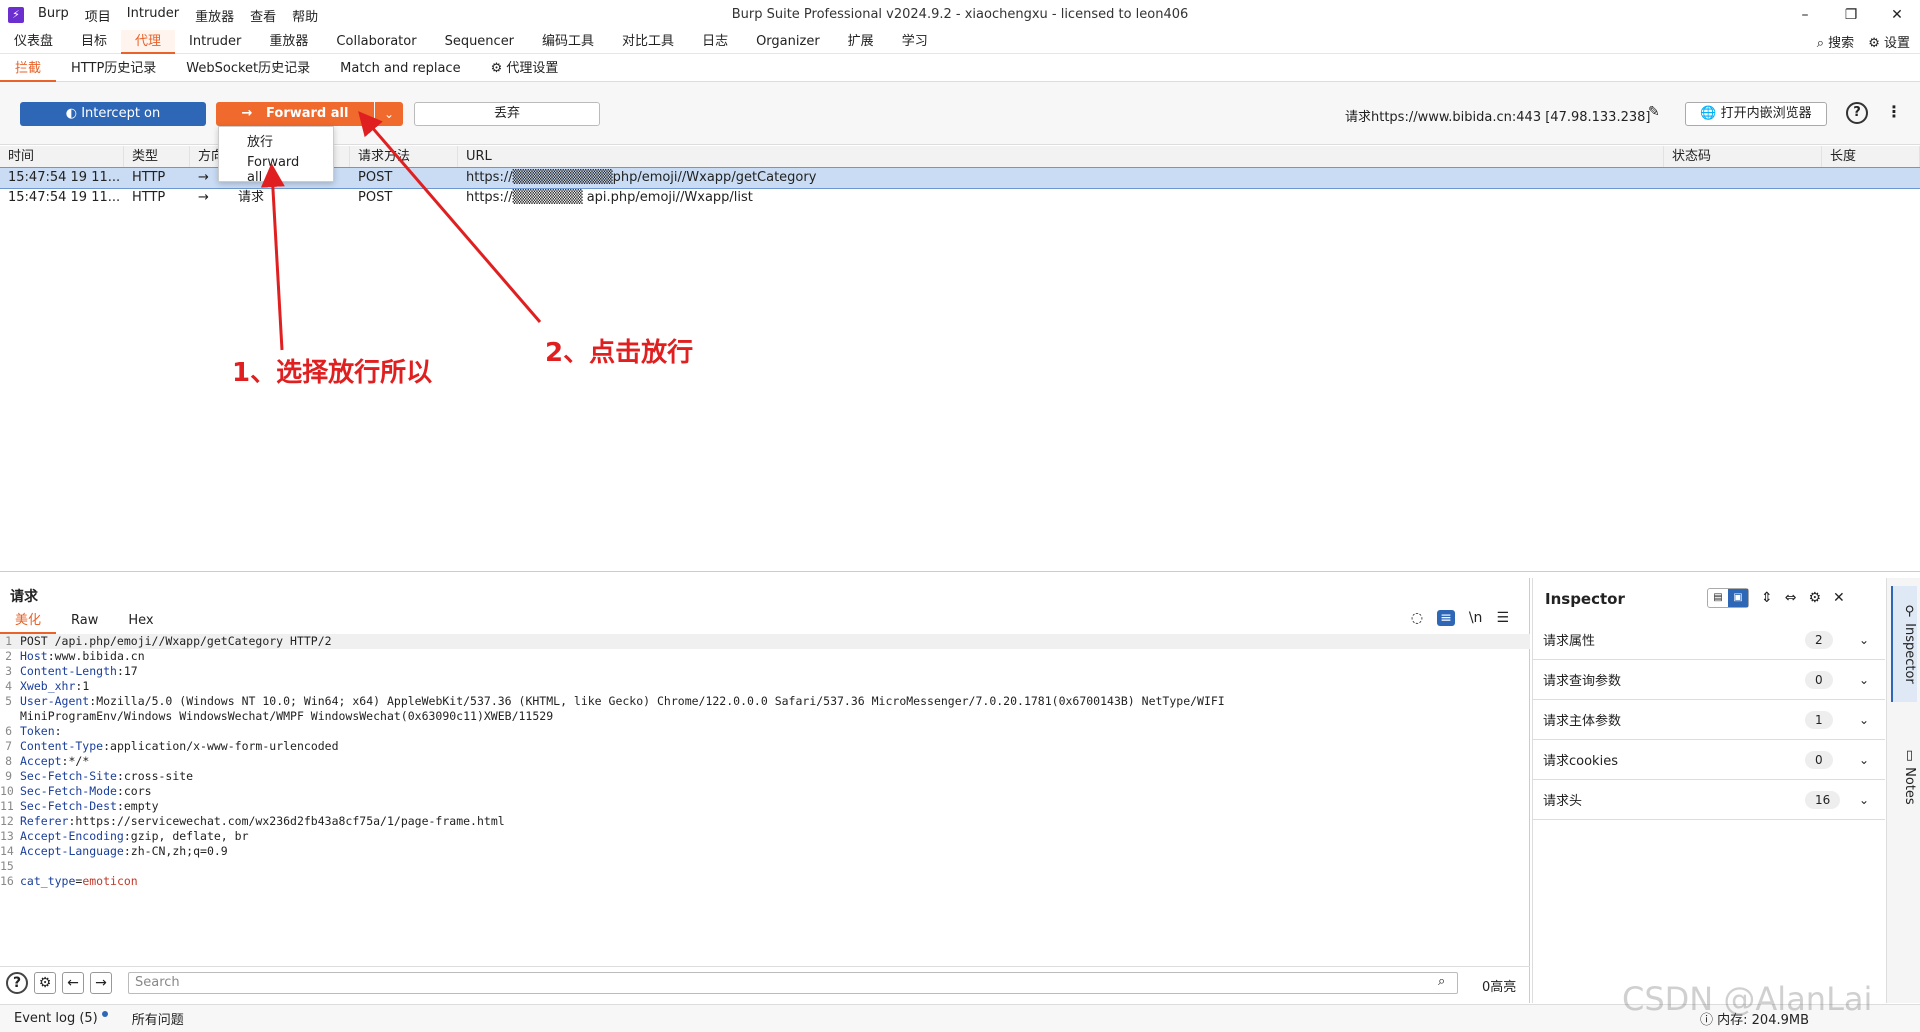 Image resolution: width=1920 pixels, height=1032 pixels. What do you see at coordinates (1569, 641) in the screenshot?
I see `inspector-row-label: 请求属性` at bounding box center [1569, 641].